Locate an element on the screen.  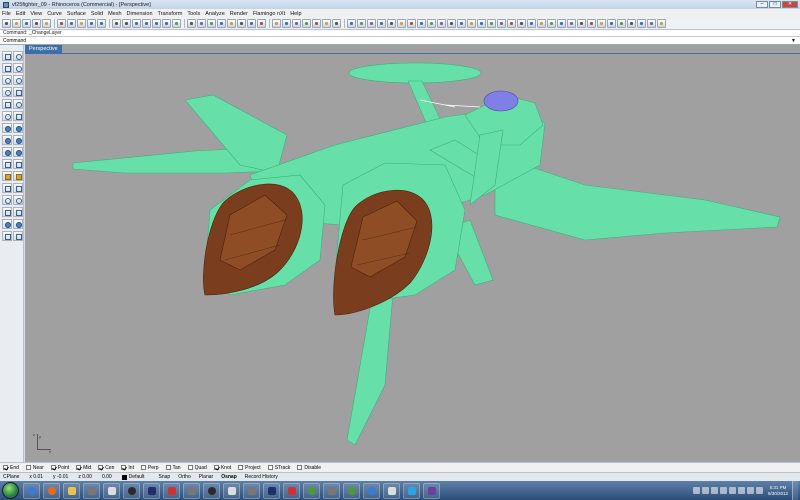
zbrush-icon is located at coordinates (231, 490).